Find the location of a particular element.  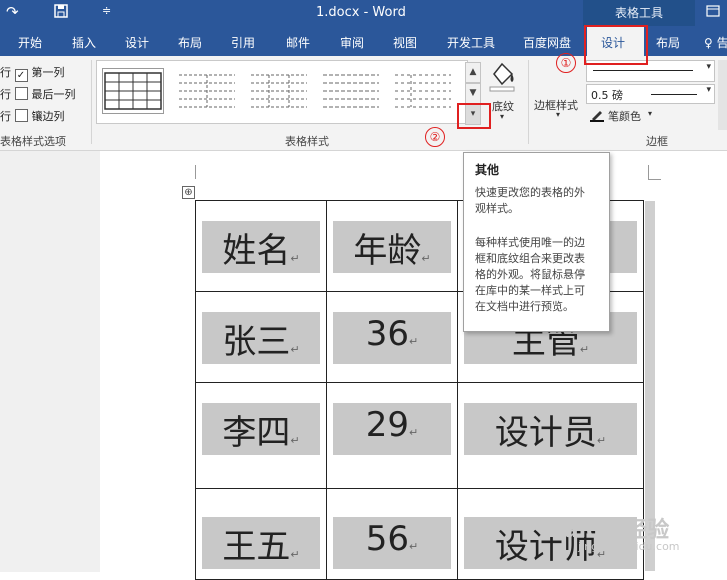

tell-me-search: ♀ 告 is located at coordinates (715, 42).